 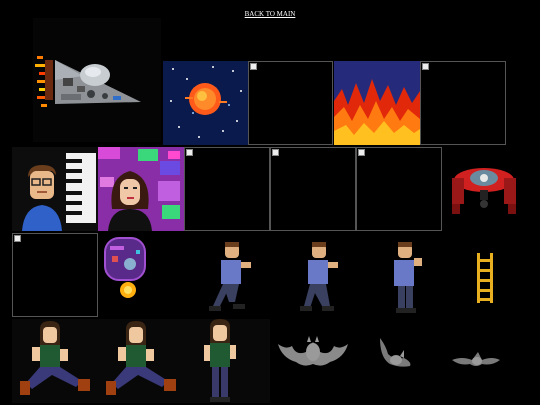 I want to click on piano-player-sprite, so click(x=55, y=189).